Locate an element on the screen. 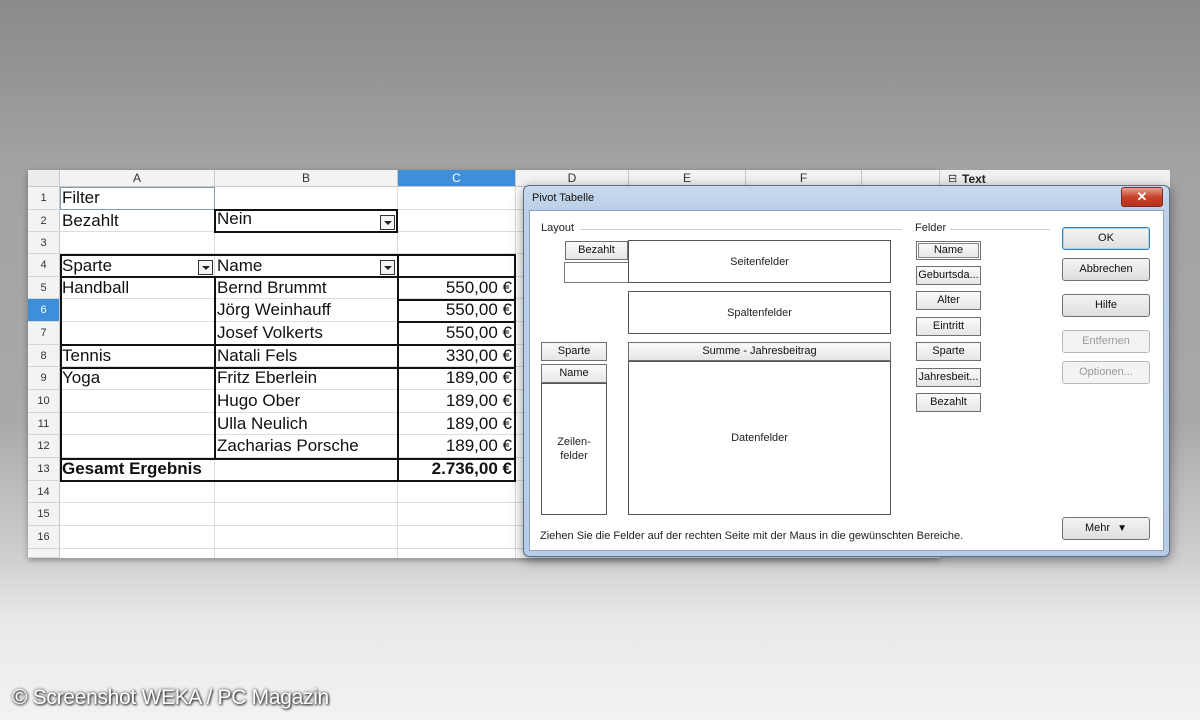 The width and height of the screenshot is (1200, 720). fields-group-line is located at coordinates (1000, 229).